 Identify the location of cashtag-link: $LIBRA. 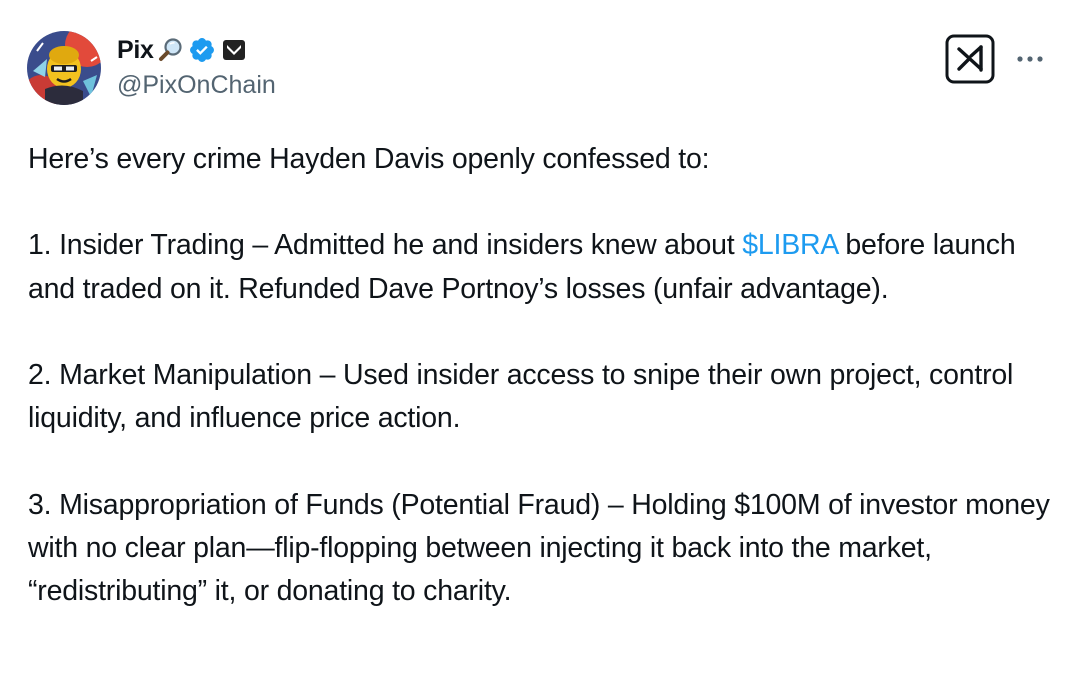
(790, 245).